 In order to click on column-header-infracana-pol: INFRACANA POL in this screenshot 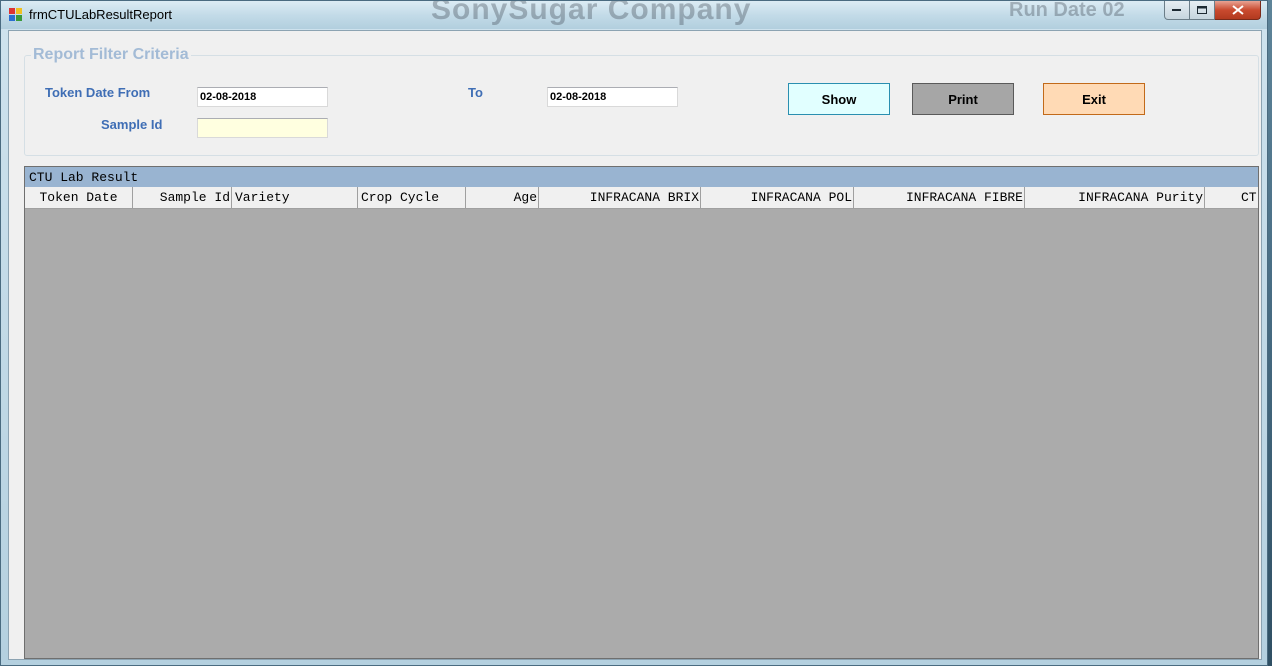, I will do `click(777, 197)`.